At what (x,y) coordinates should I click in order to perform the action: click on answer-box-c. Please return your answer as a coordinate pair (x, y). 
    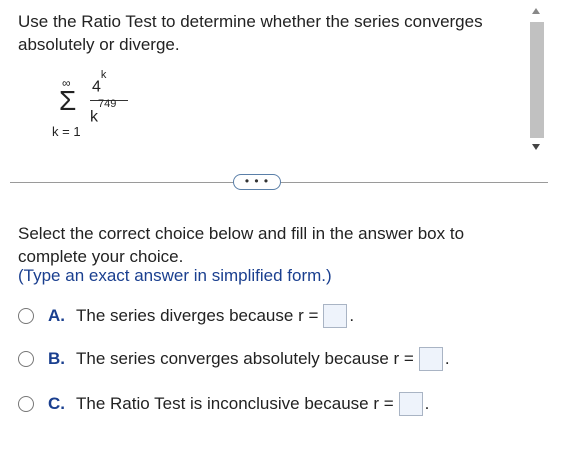
    Looking at the image, I should click on (410, 404).